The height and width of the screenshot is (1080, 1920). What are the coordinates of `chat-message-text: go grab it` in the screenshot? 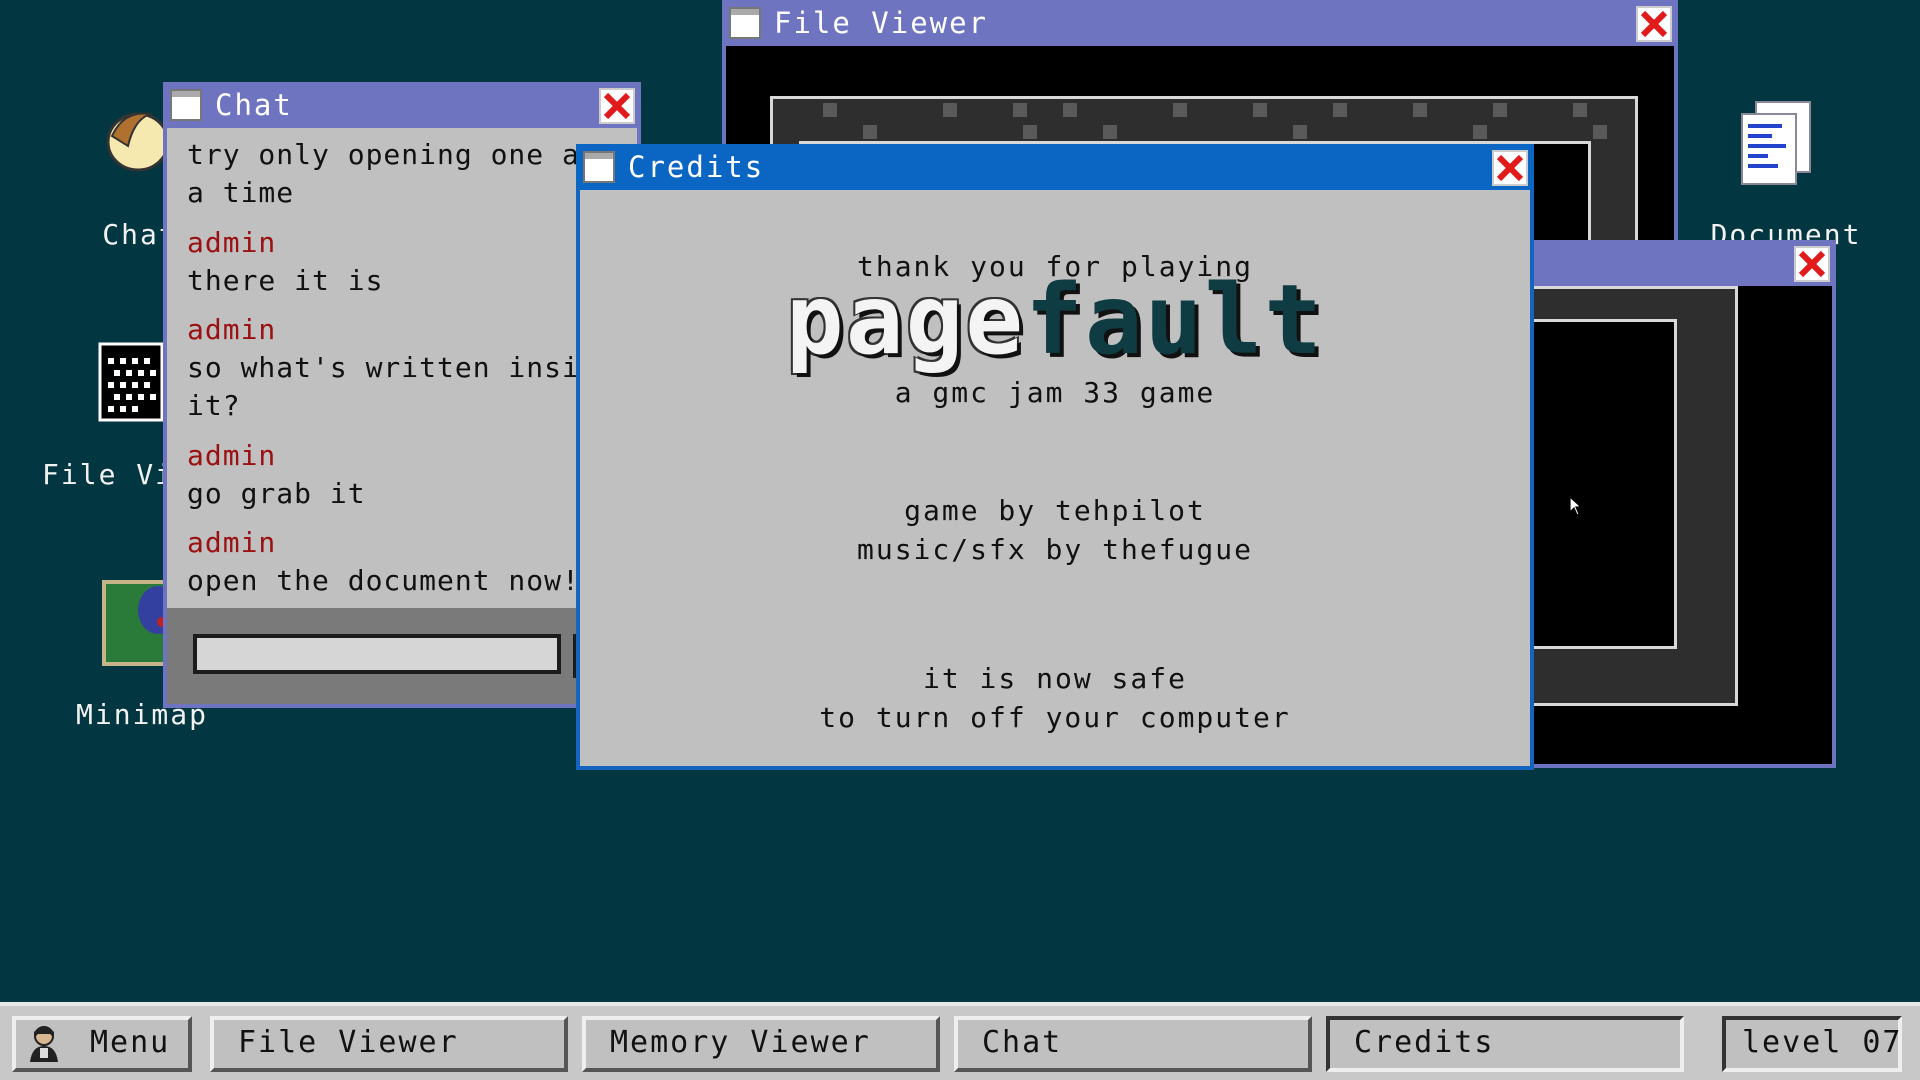 It's located at (276, 493).